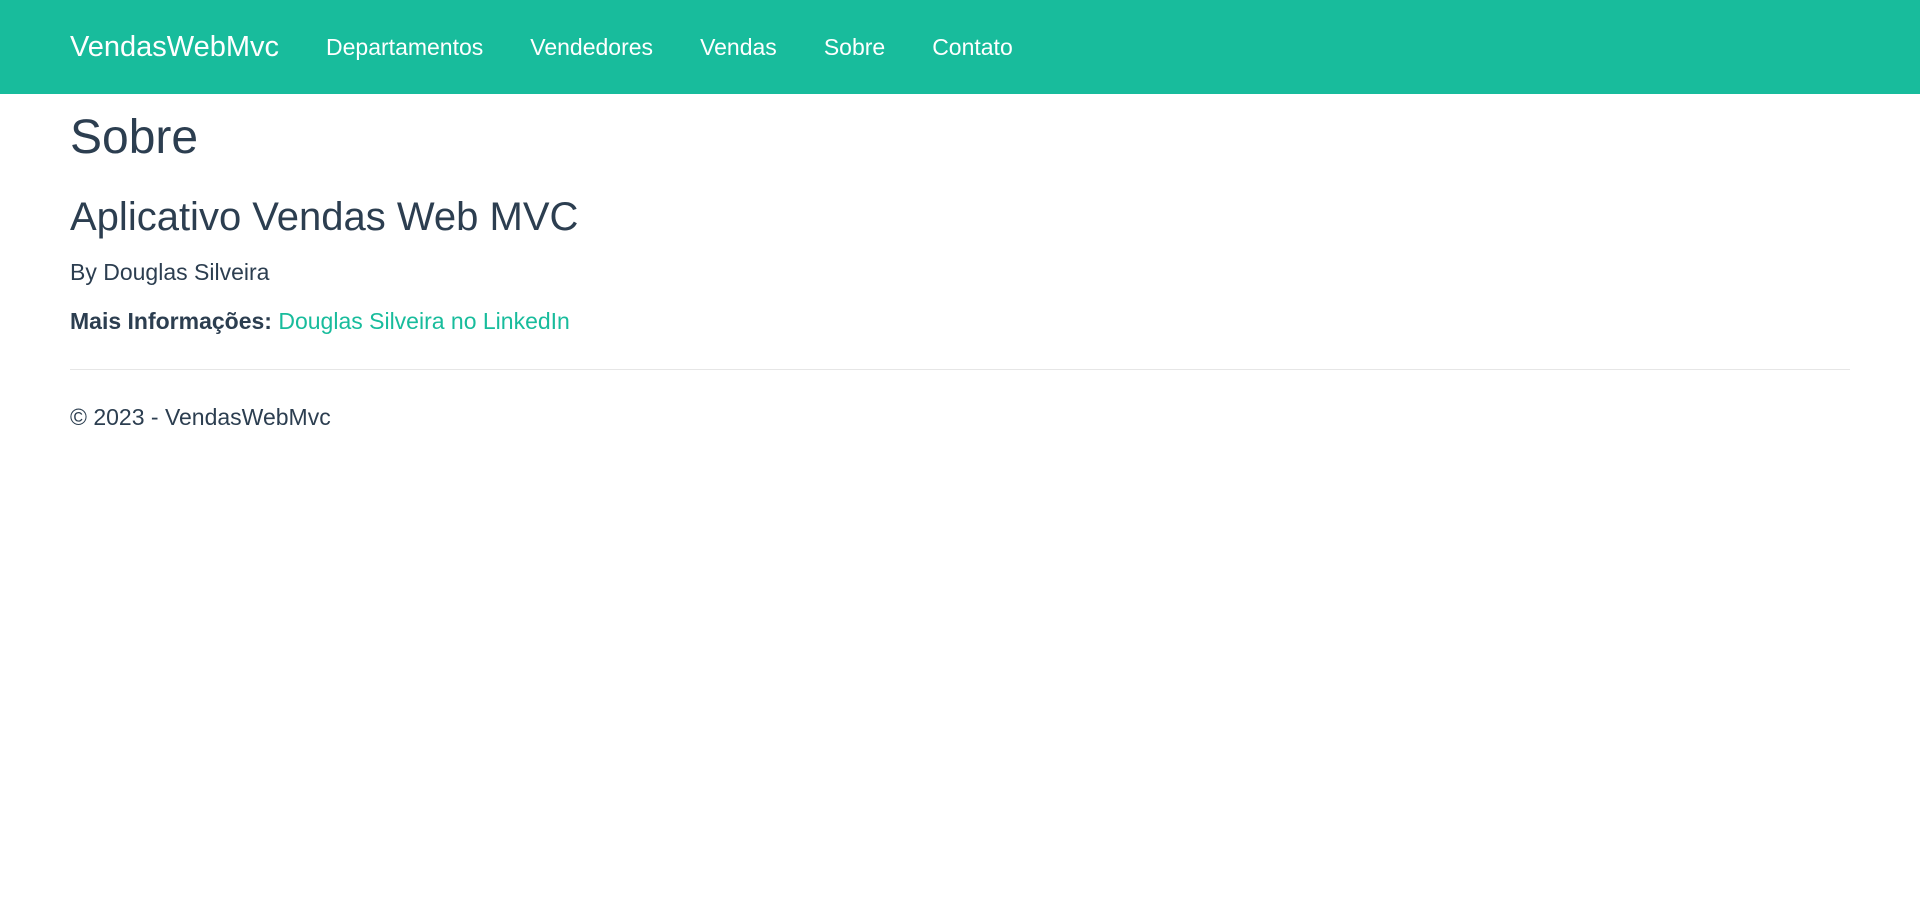 The height and width of the screenshot is (912, 1920). I want to click on nav-item-contato: Contato, so click(972, 47).